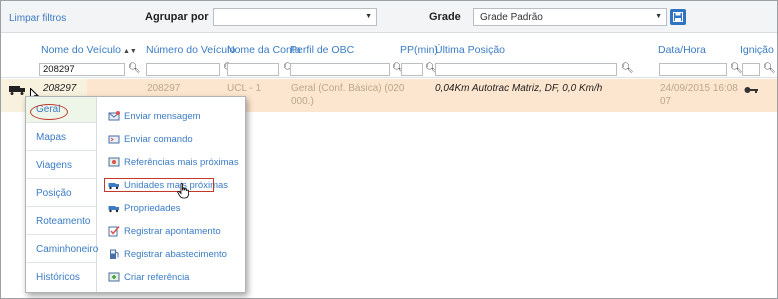  Describe the element at coordinates (114, 162) in the screenshot. I see `map-reference-icon` at that location.